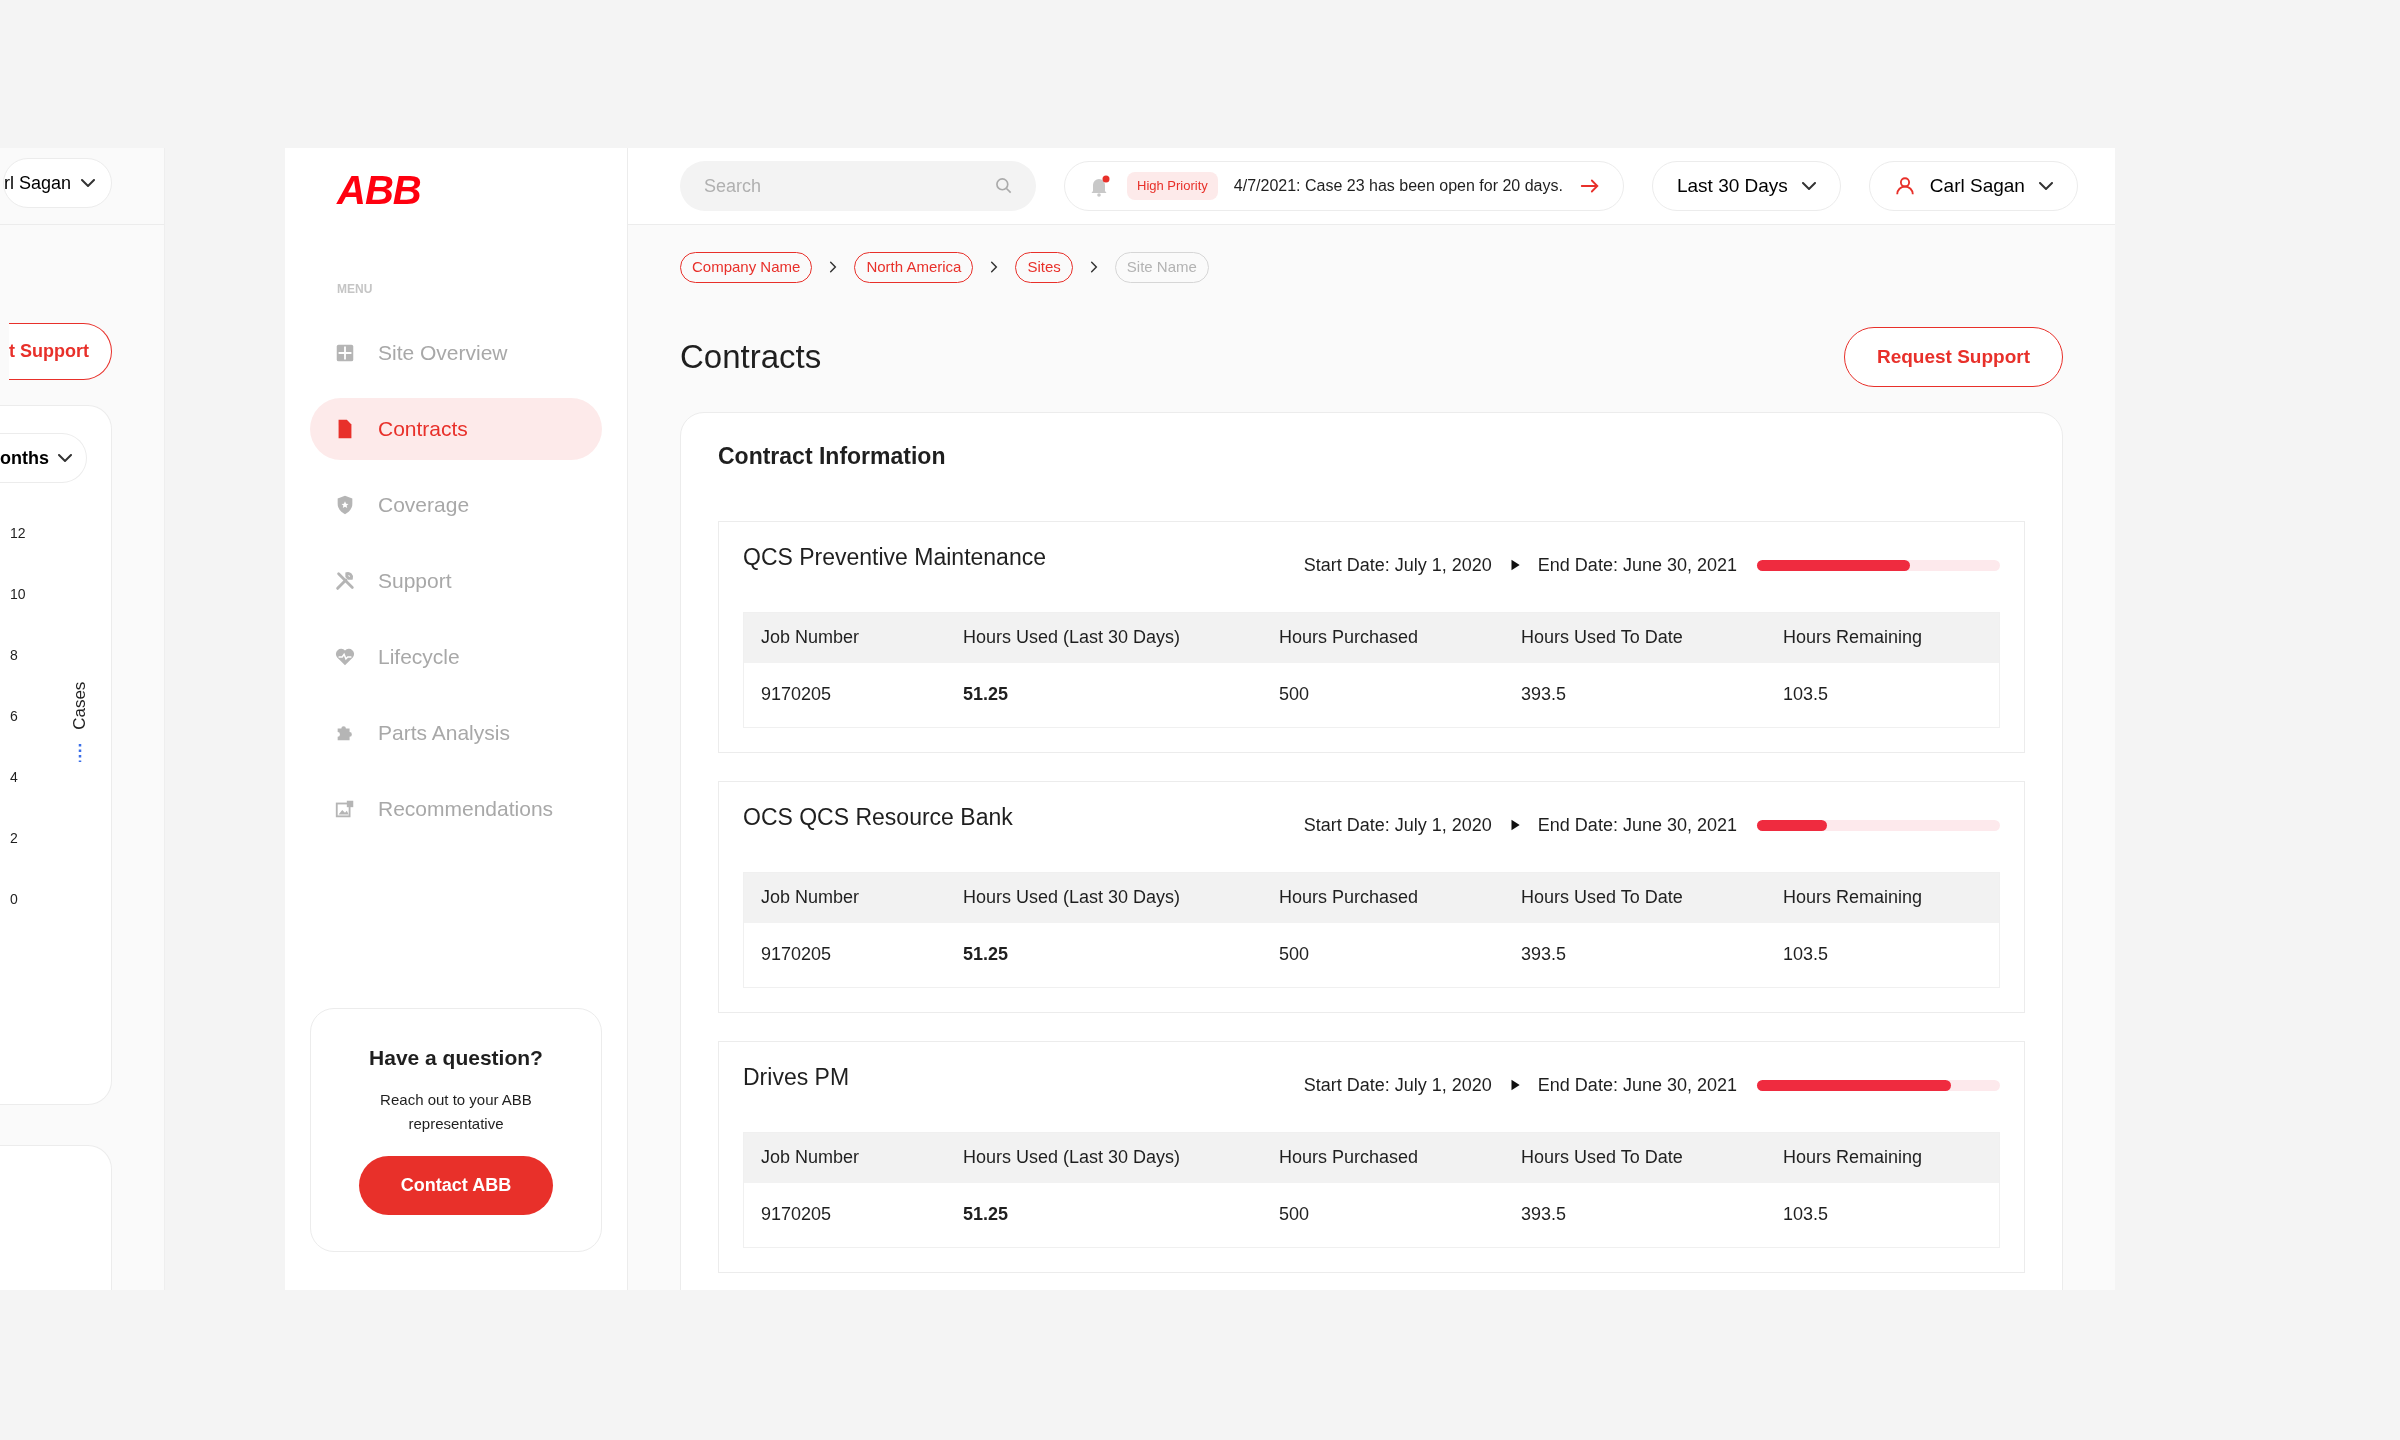 This screenshot has width=2400, height=1440. Describe the element at coordinates (894, 557) in the screenshot. I see `contract-name: QCS Preventive Maintenance` at that location.